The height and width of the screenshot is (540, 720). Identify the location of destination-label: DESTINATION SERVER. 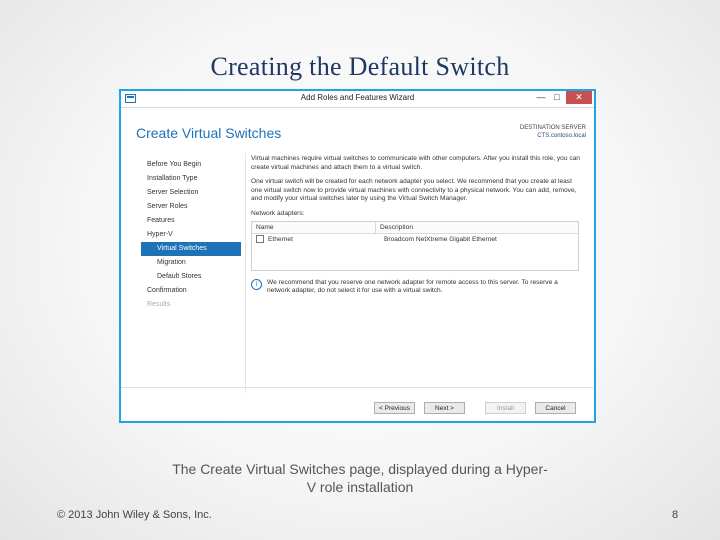
(552, 128).